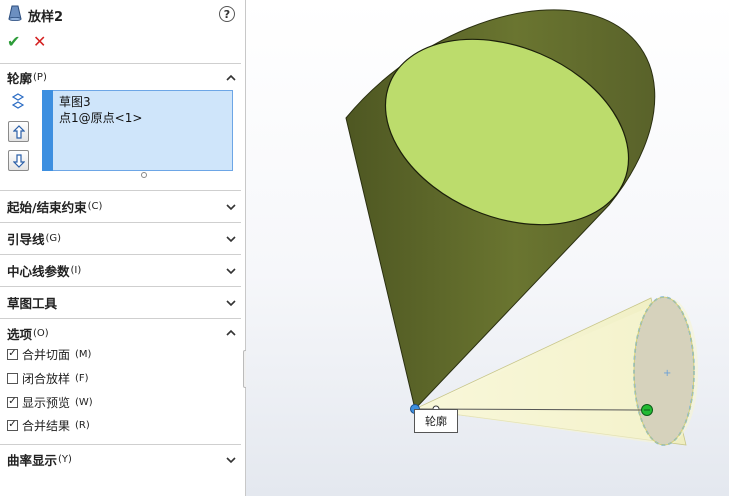 This screenshot has width=729, height=497. I want to click on profile-section-label: 轮廓, so click(20, 78).